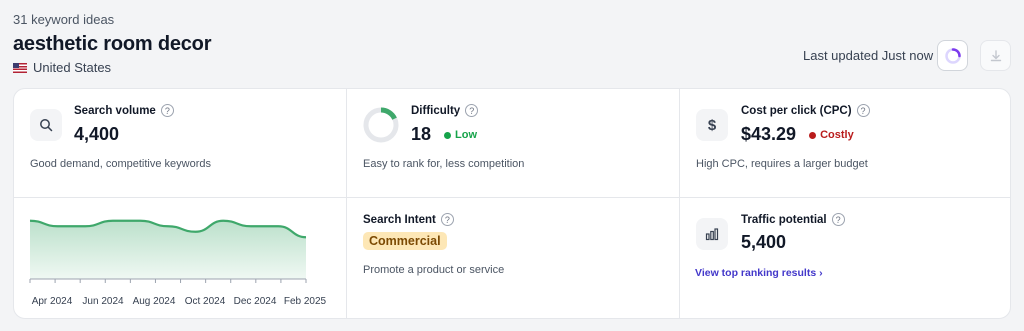 This screenshot has width=1024, height=331. I want to click on cpc-title: Cost per click (CPC) ?, so click(805, 110).